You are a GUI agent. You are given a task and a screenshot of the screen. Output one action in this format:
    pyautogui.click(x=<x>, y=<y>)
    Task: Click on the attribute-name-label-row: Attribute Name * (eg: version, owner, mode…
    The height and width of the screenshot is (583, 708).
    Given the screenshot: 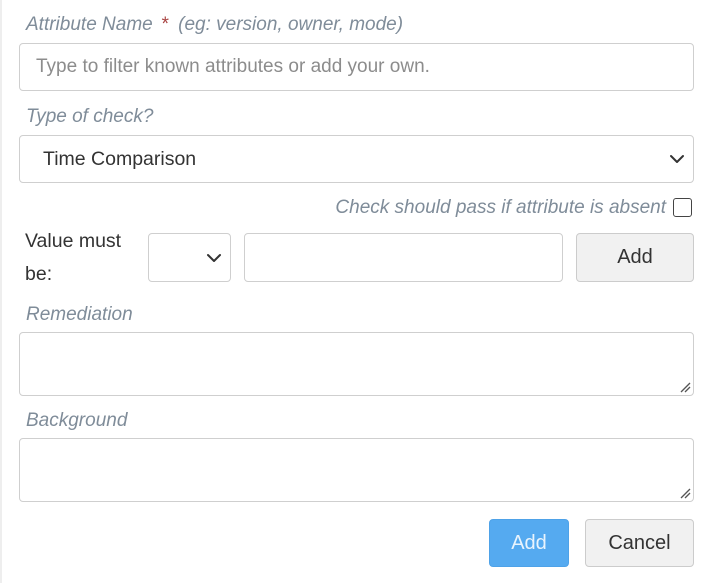 What is the action you would take?
    pyautogui.click(x=214, y=25)
    